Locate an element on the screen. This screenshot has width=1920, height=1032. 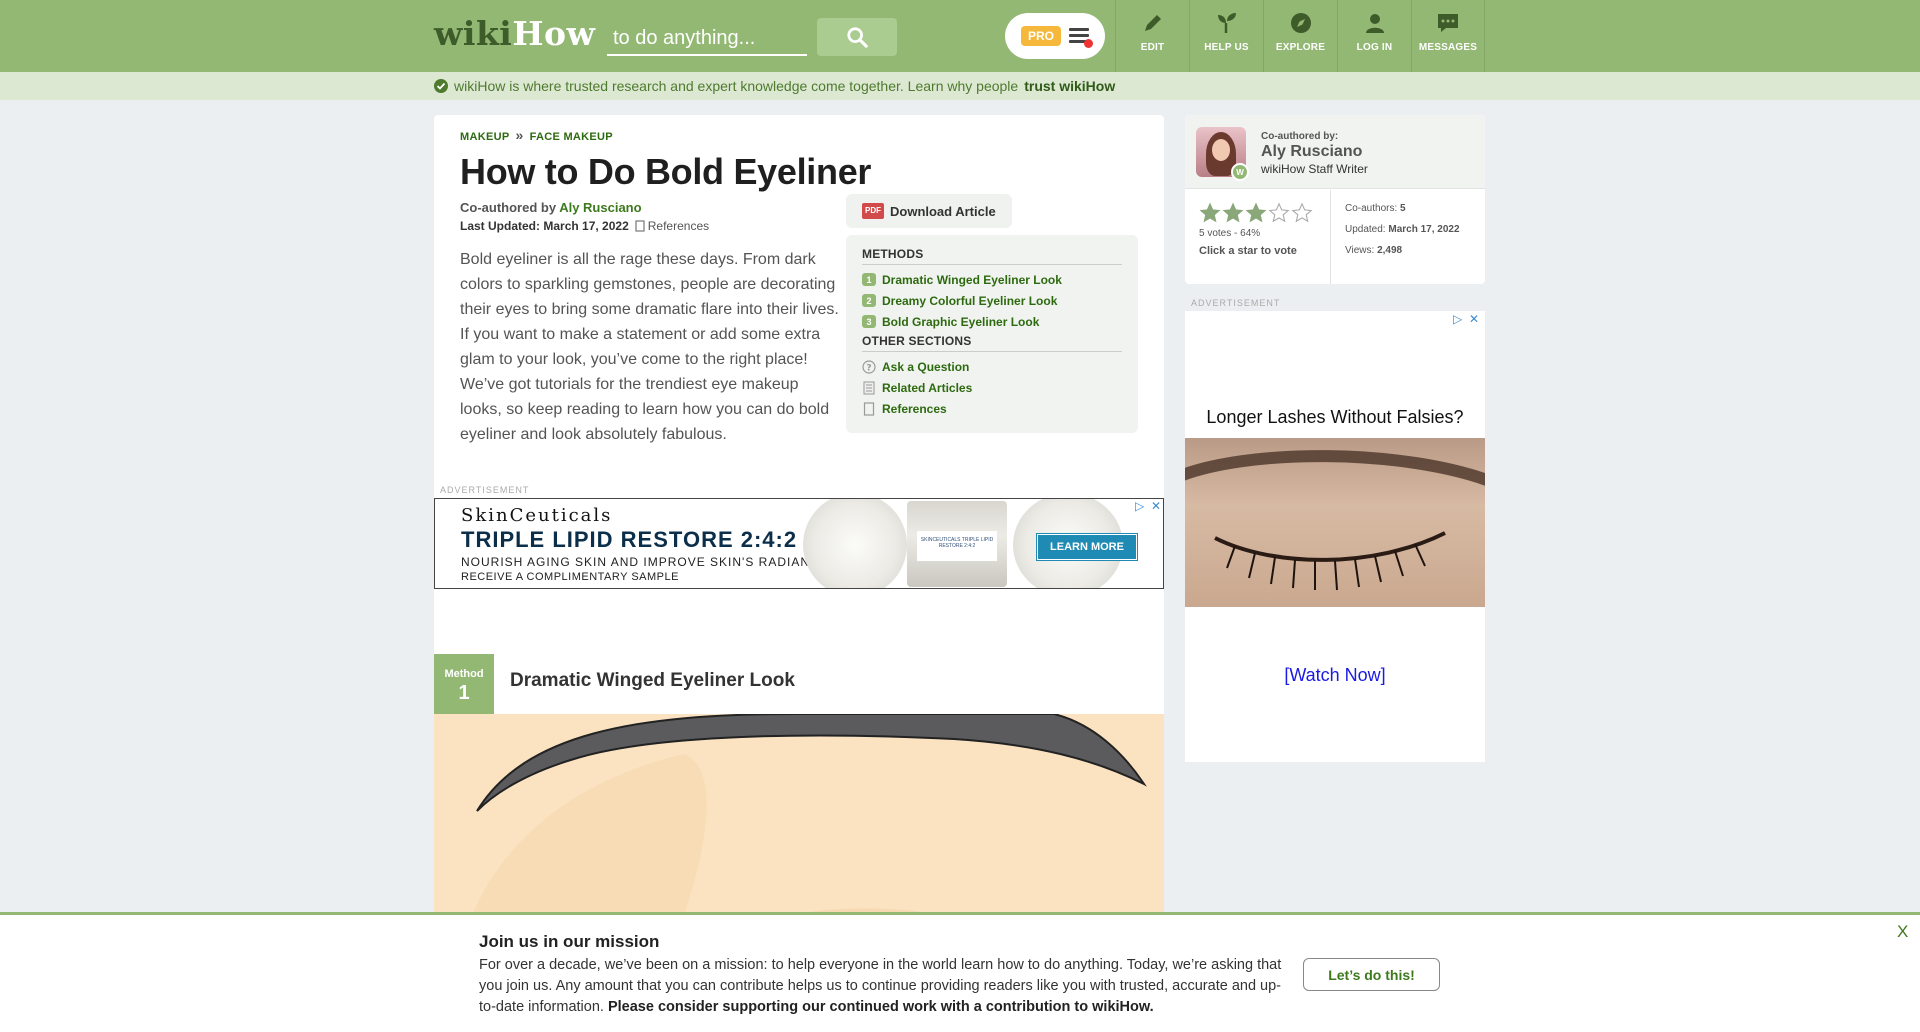
search-button is located at coordinates (857, 37).